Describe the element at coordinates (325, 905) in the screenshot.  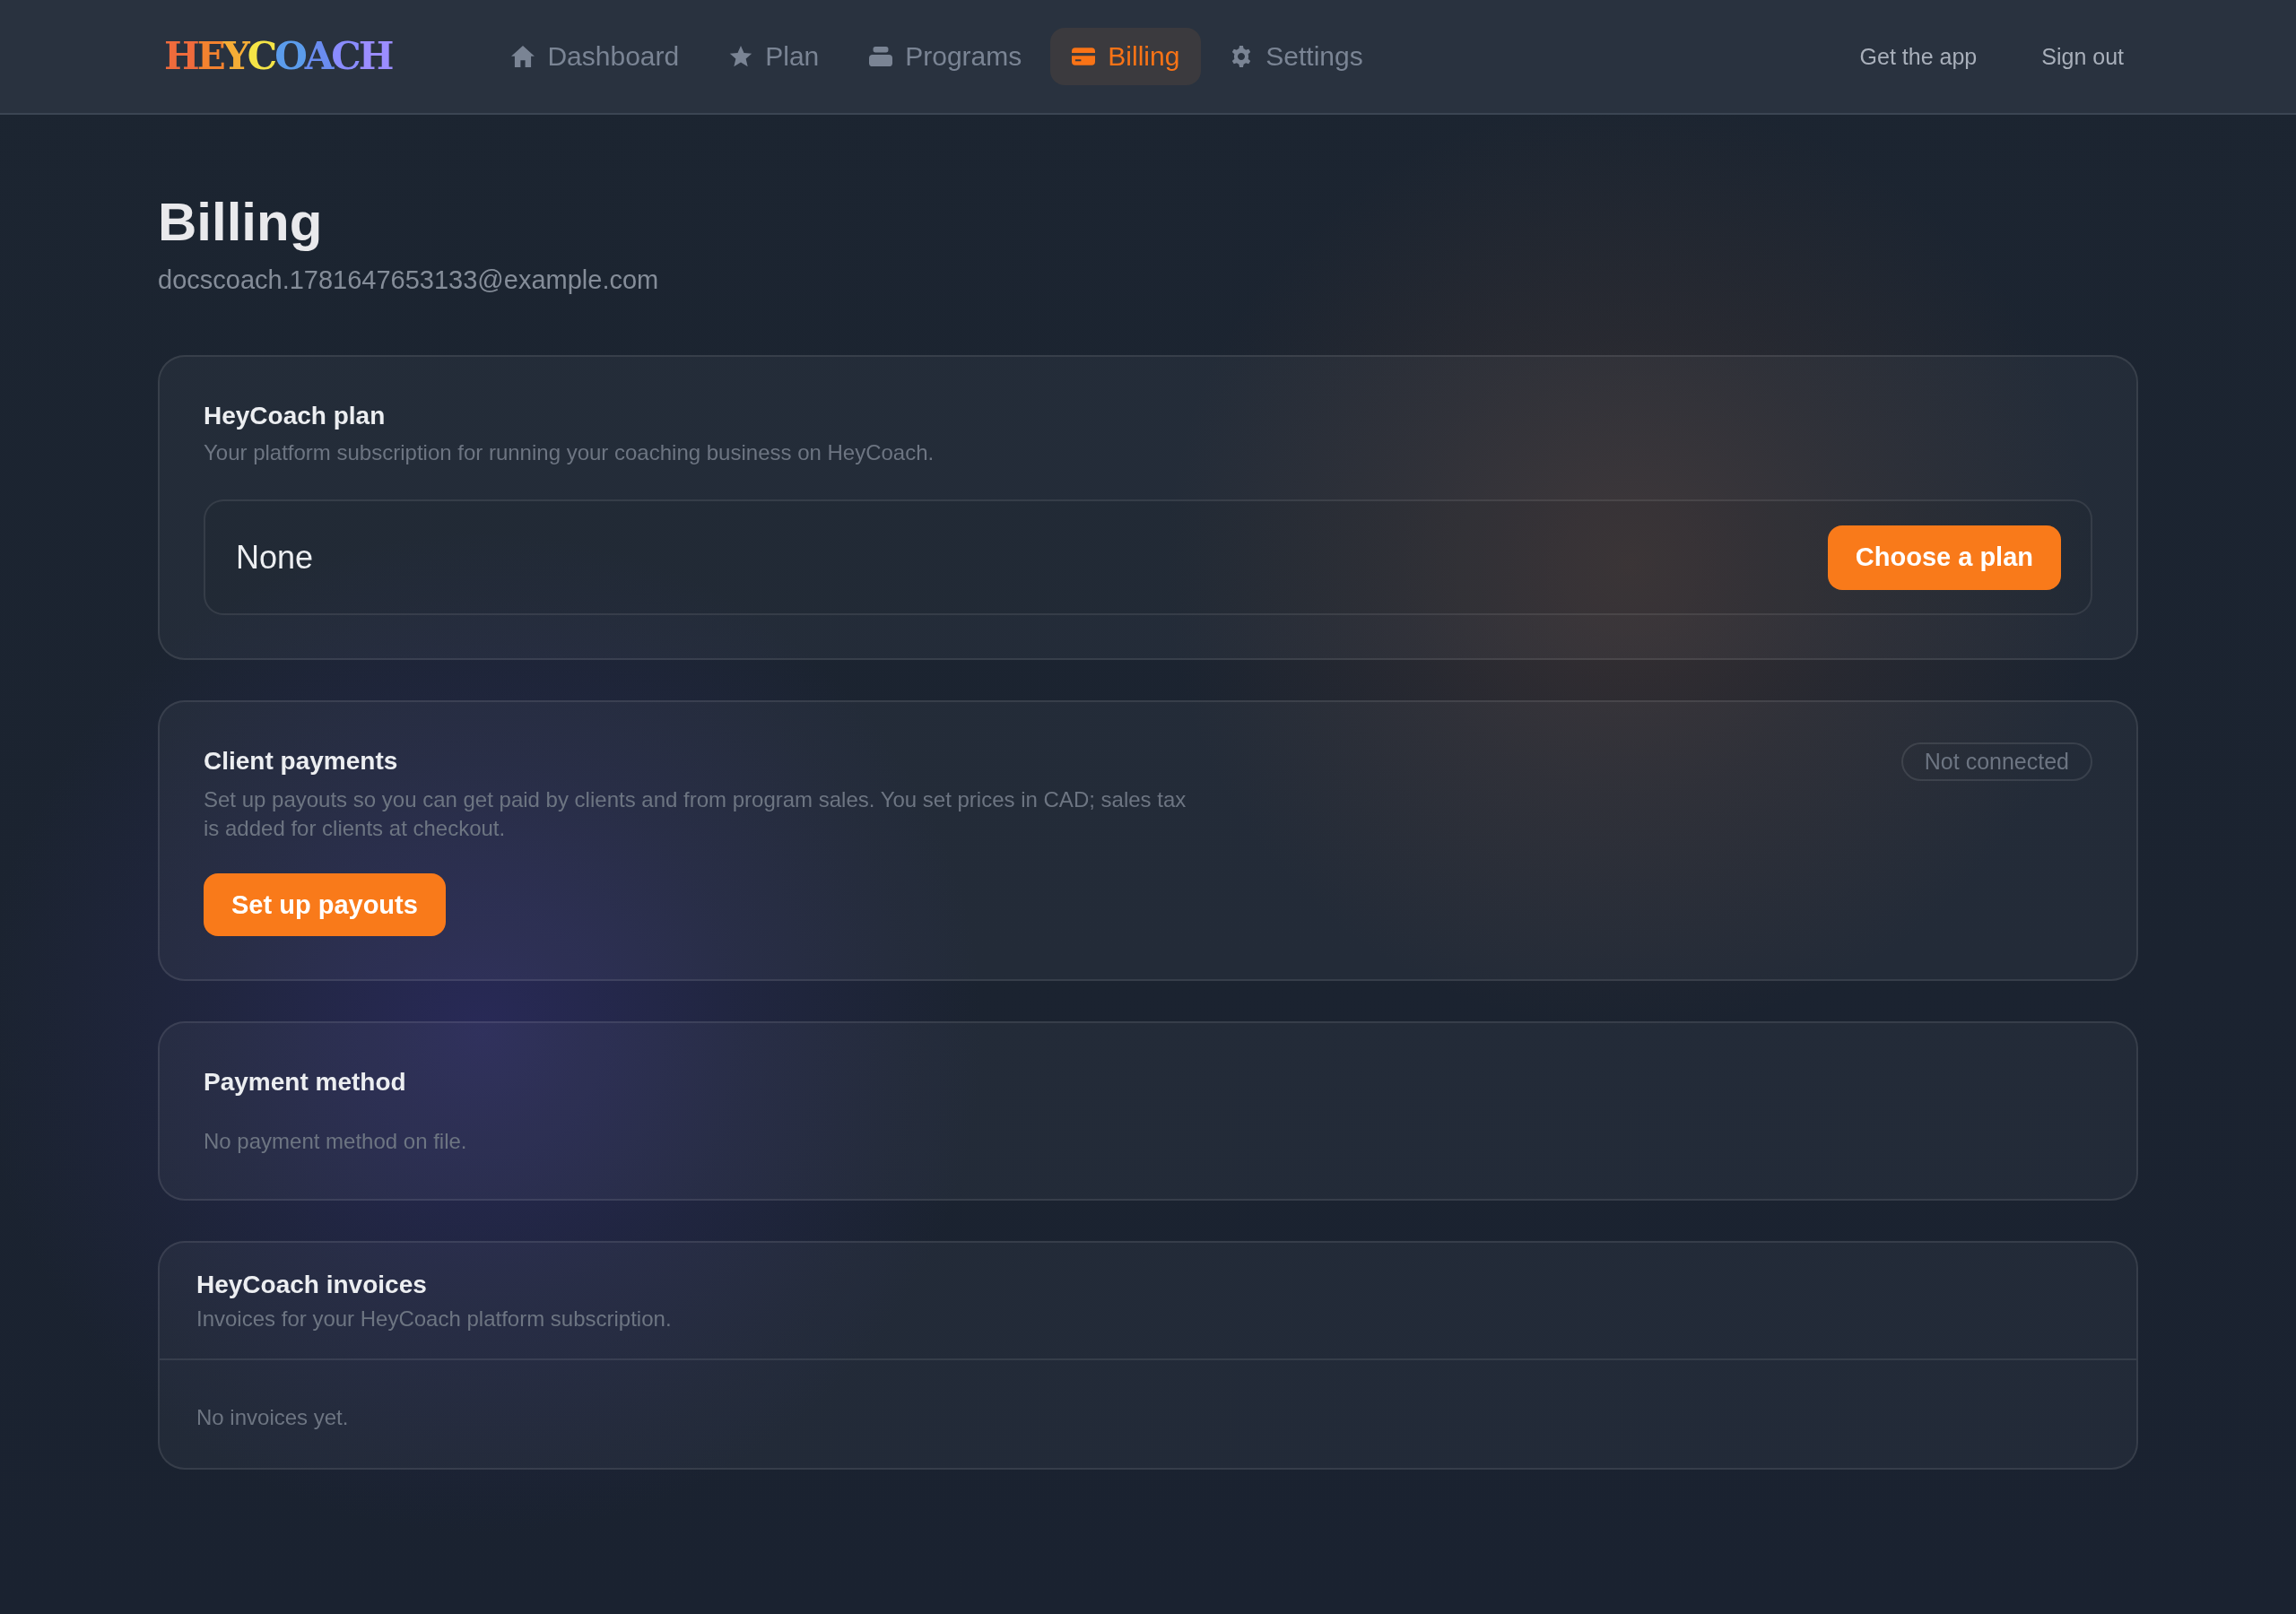
I see `set-up-payouts-button: Set up payouts` at that location.